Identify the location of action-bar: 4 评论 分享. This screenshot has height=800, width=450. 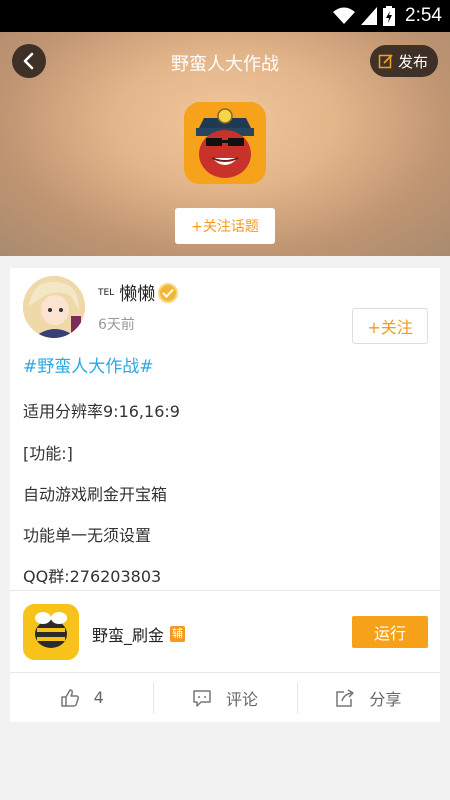
(225, 697).